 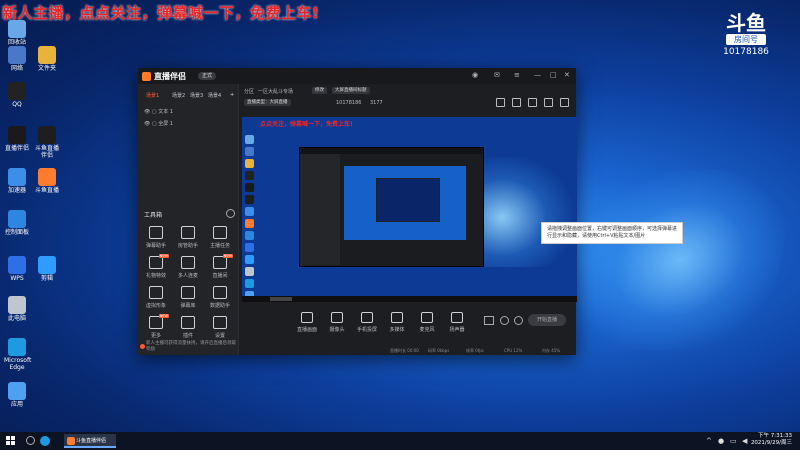 What do you see at coordinates (188, 237) in the screenshot?
I see `tool-button: 房管助手` at bounding box center [188, 237].